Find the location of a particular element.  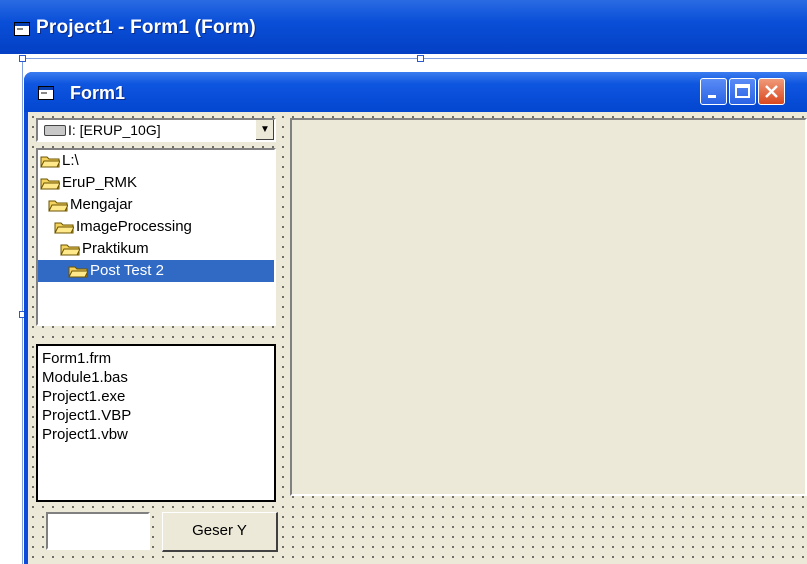

drive-icon is located at coordinates (55, 130).